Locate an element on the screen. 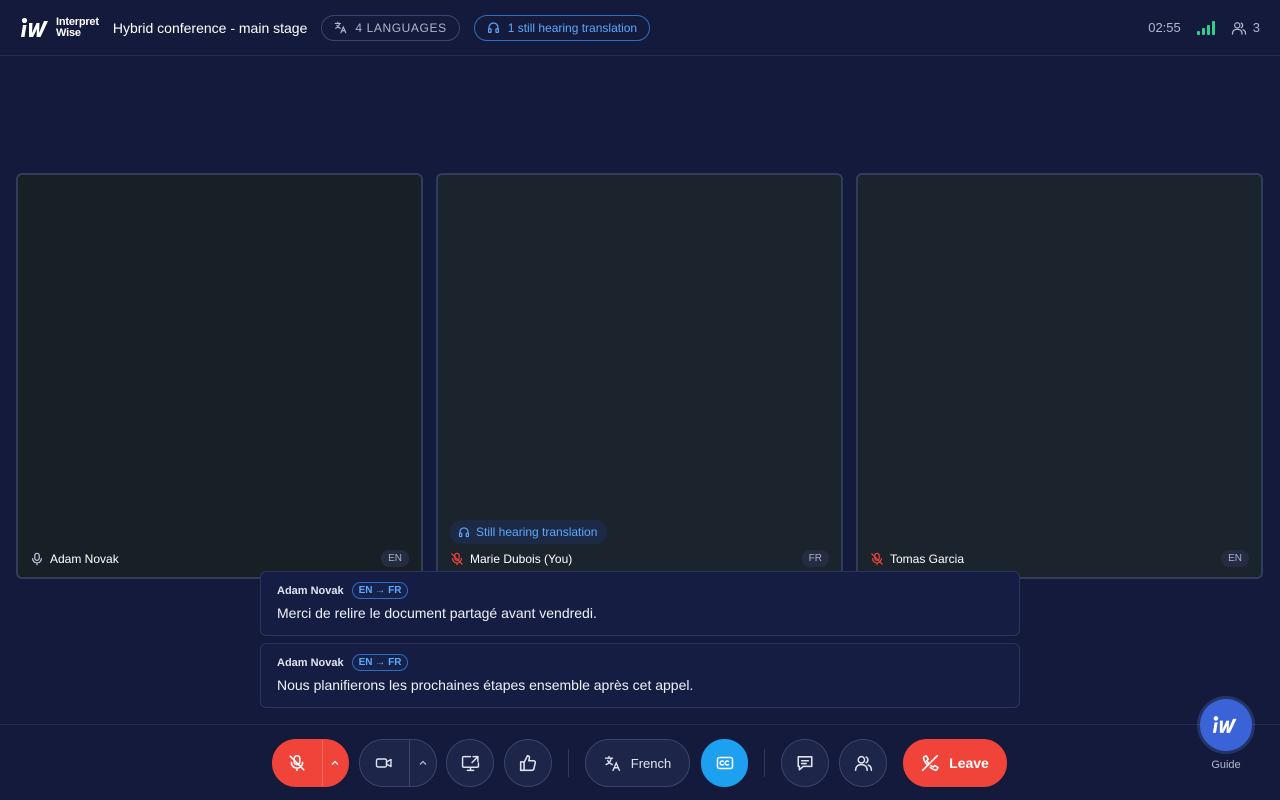 This screenshot has height=800, width=1280. camera-toggle-button is located at coordinates (384, 763).